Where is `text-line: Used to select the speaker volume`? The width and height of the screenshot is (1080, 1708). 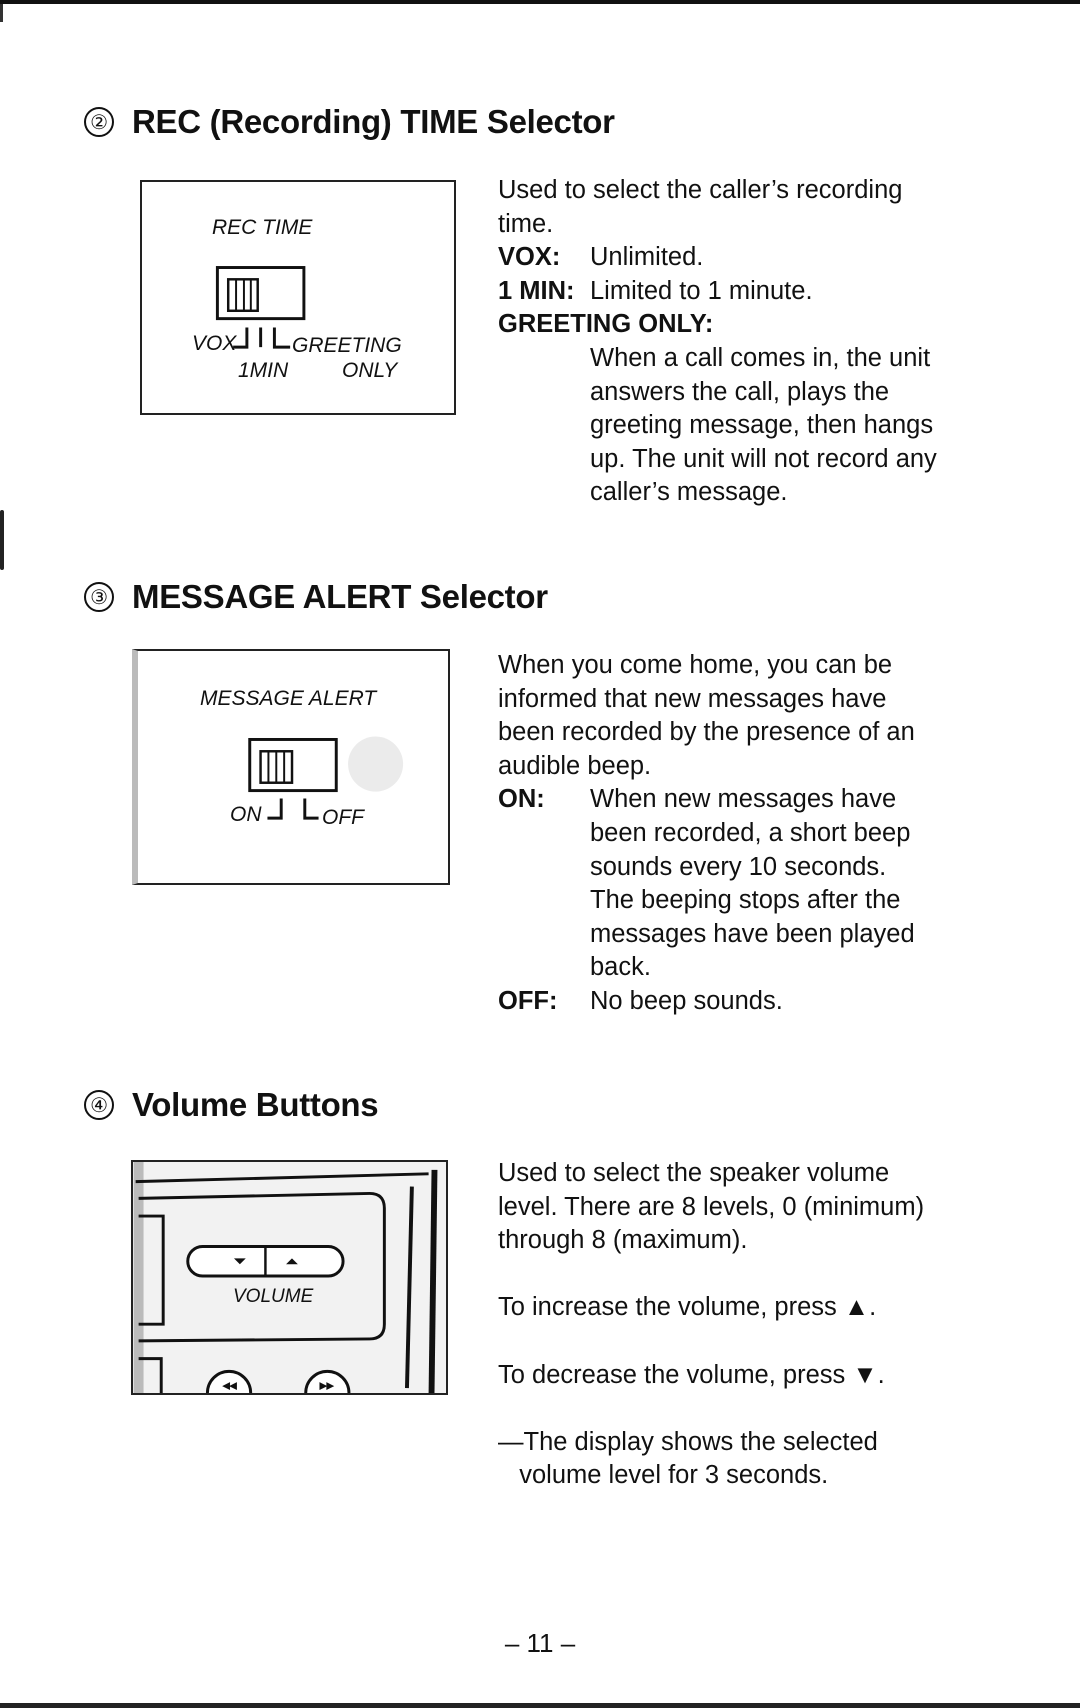 text-line: Used to select the speaker volume is located at coordinates (694, 1173).